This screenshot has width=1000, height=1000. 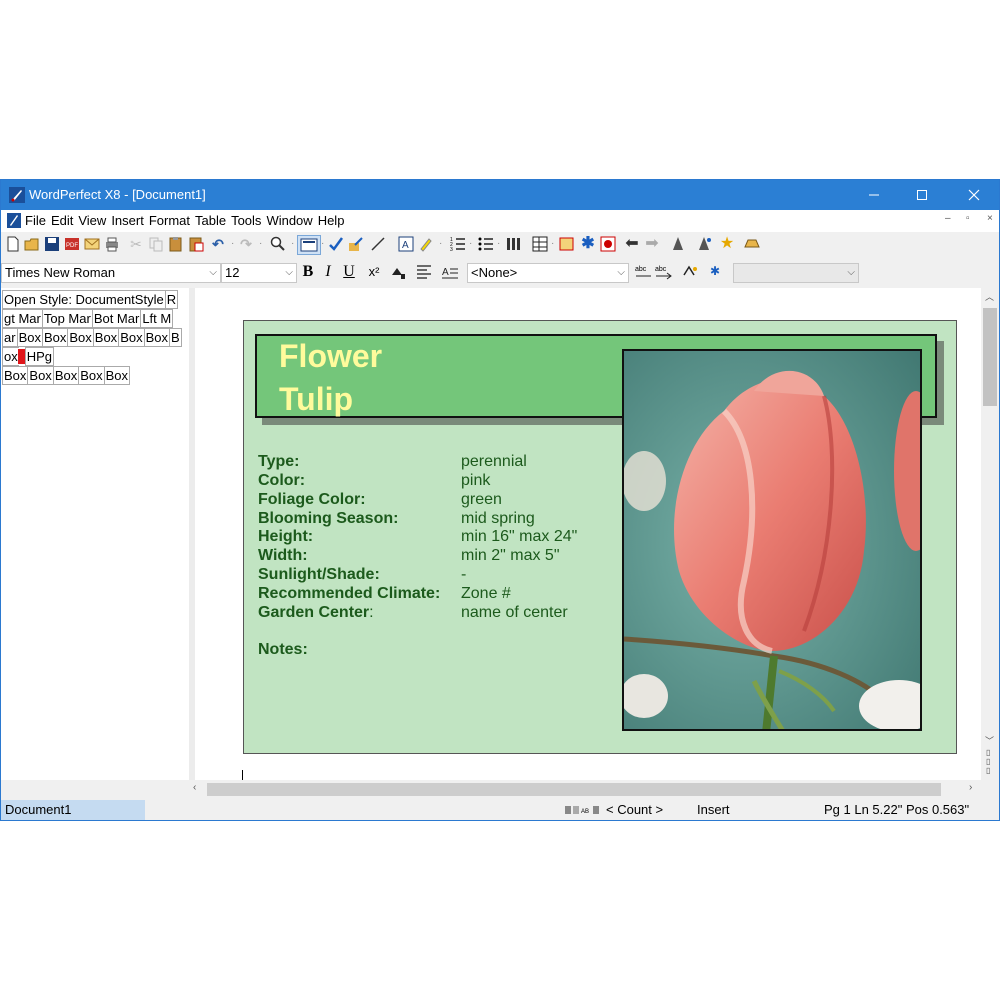 What do you see at coordinates (349, 272) in the screenshot?
I see `underline-button: U` at bounding box center [349, 272].